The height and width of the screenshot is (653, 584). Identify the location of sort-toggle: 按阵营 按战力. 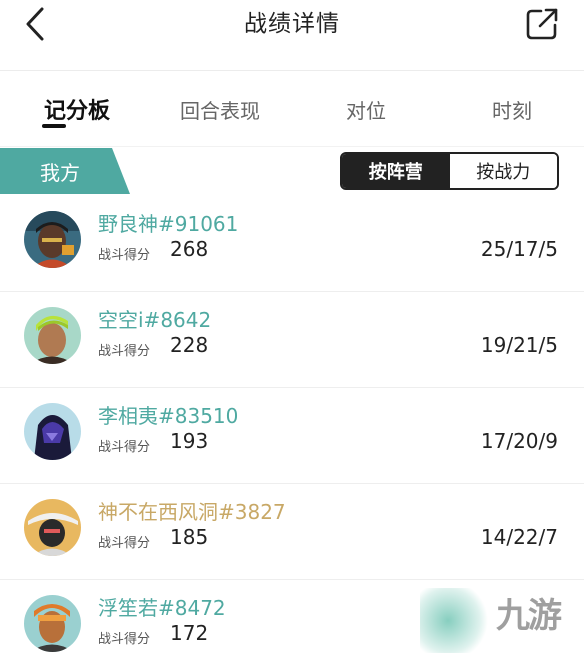
(449, 171).